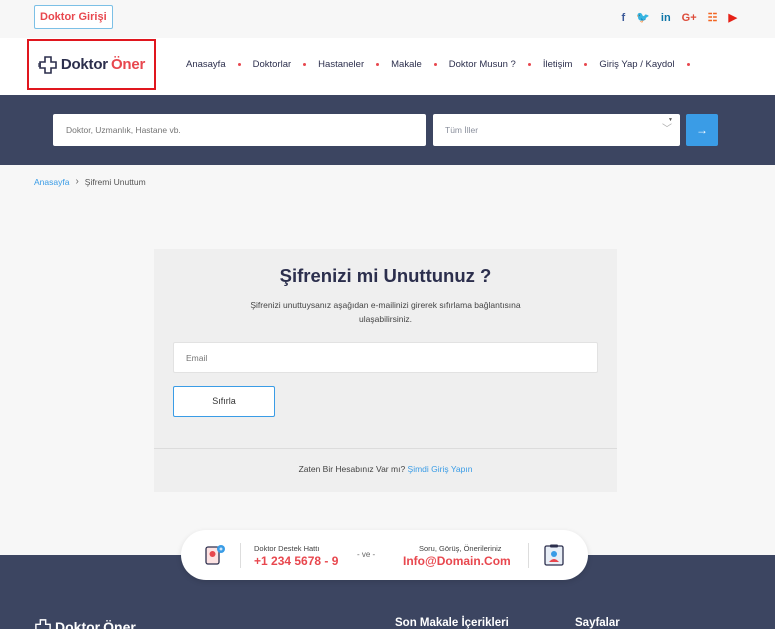  What do you see at coordinates (51, 182) in the screenshot?
I see `breadcrumb-home-link: Anasayfa` at bounding box center [51, 182].